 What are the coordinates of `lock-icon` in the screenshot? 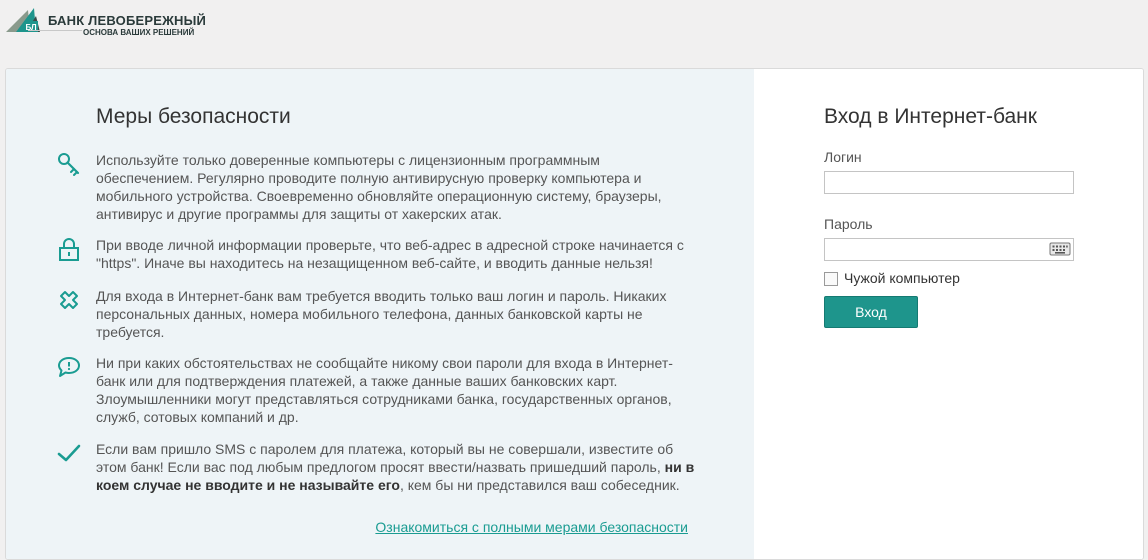 It's located at (69, 249).